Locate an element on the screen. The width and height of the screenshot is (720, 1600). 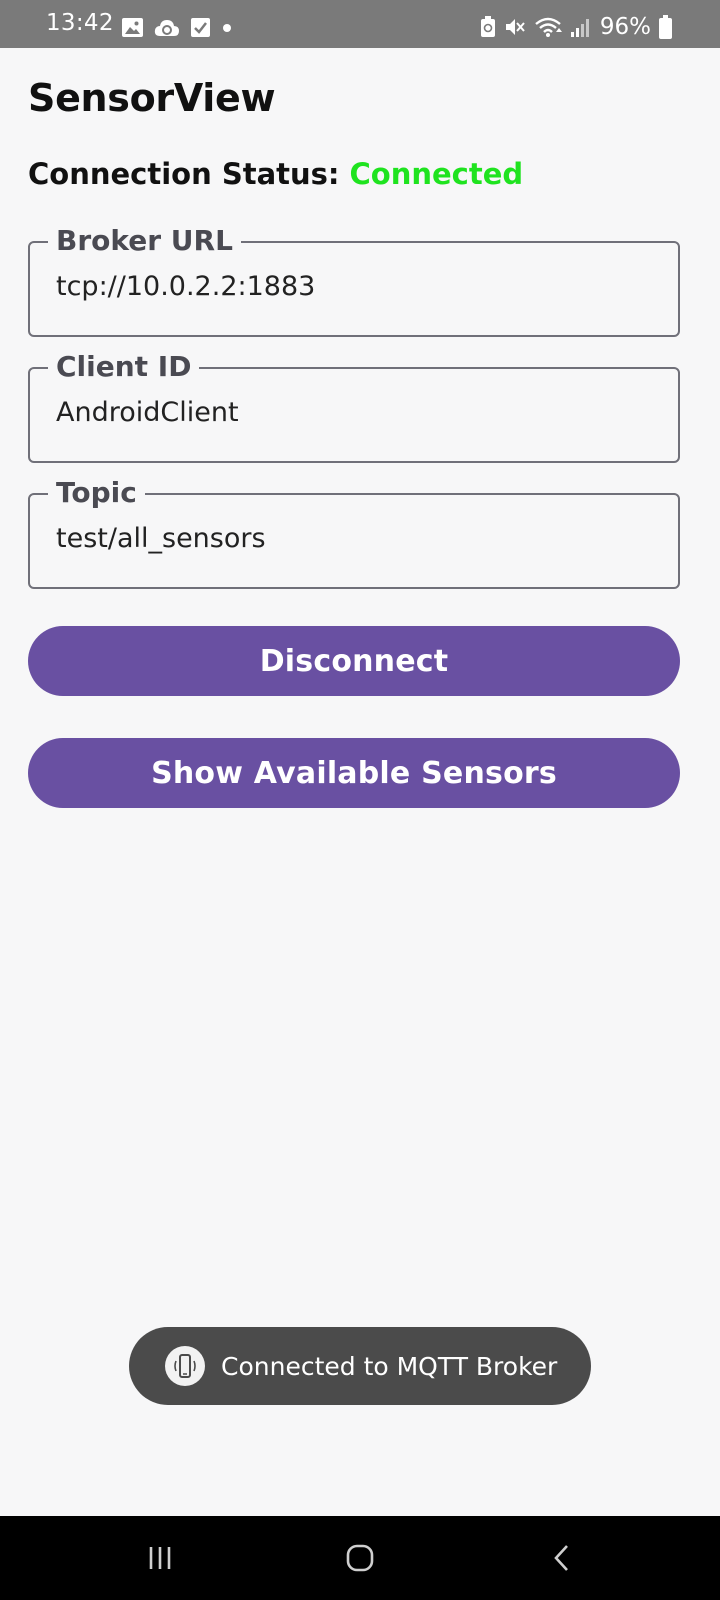
client-id-input is located at coordinates (356, 412).